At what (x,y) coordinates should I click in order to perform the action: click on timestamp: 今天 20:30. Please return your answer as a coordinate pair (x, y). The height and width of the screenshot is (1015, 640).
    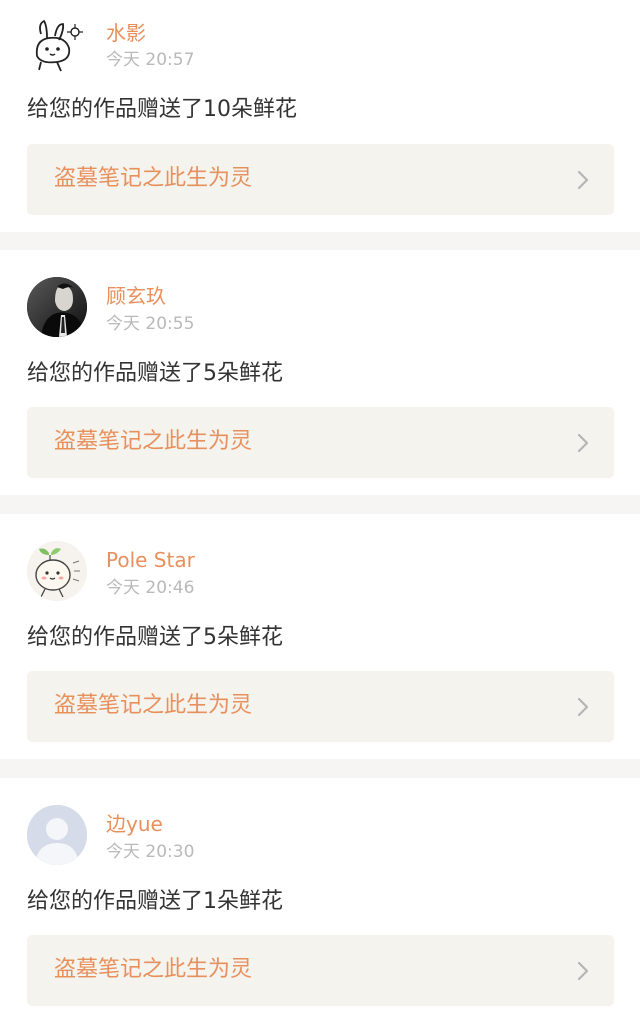
    Looking at the image, I should click on (150, 852).